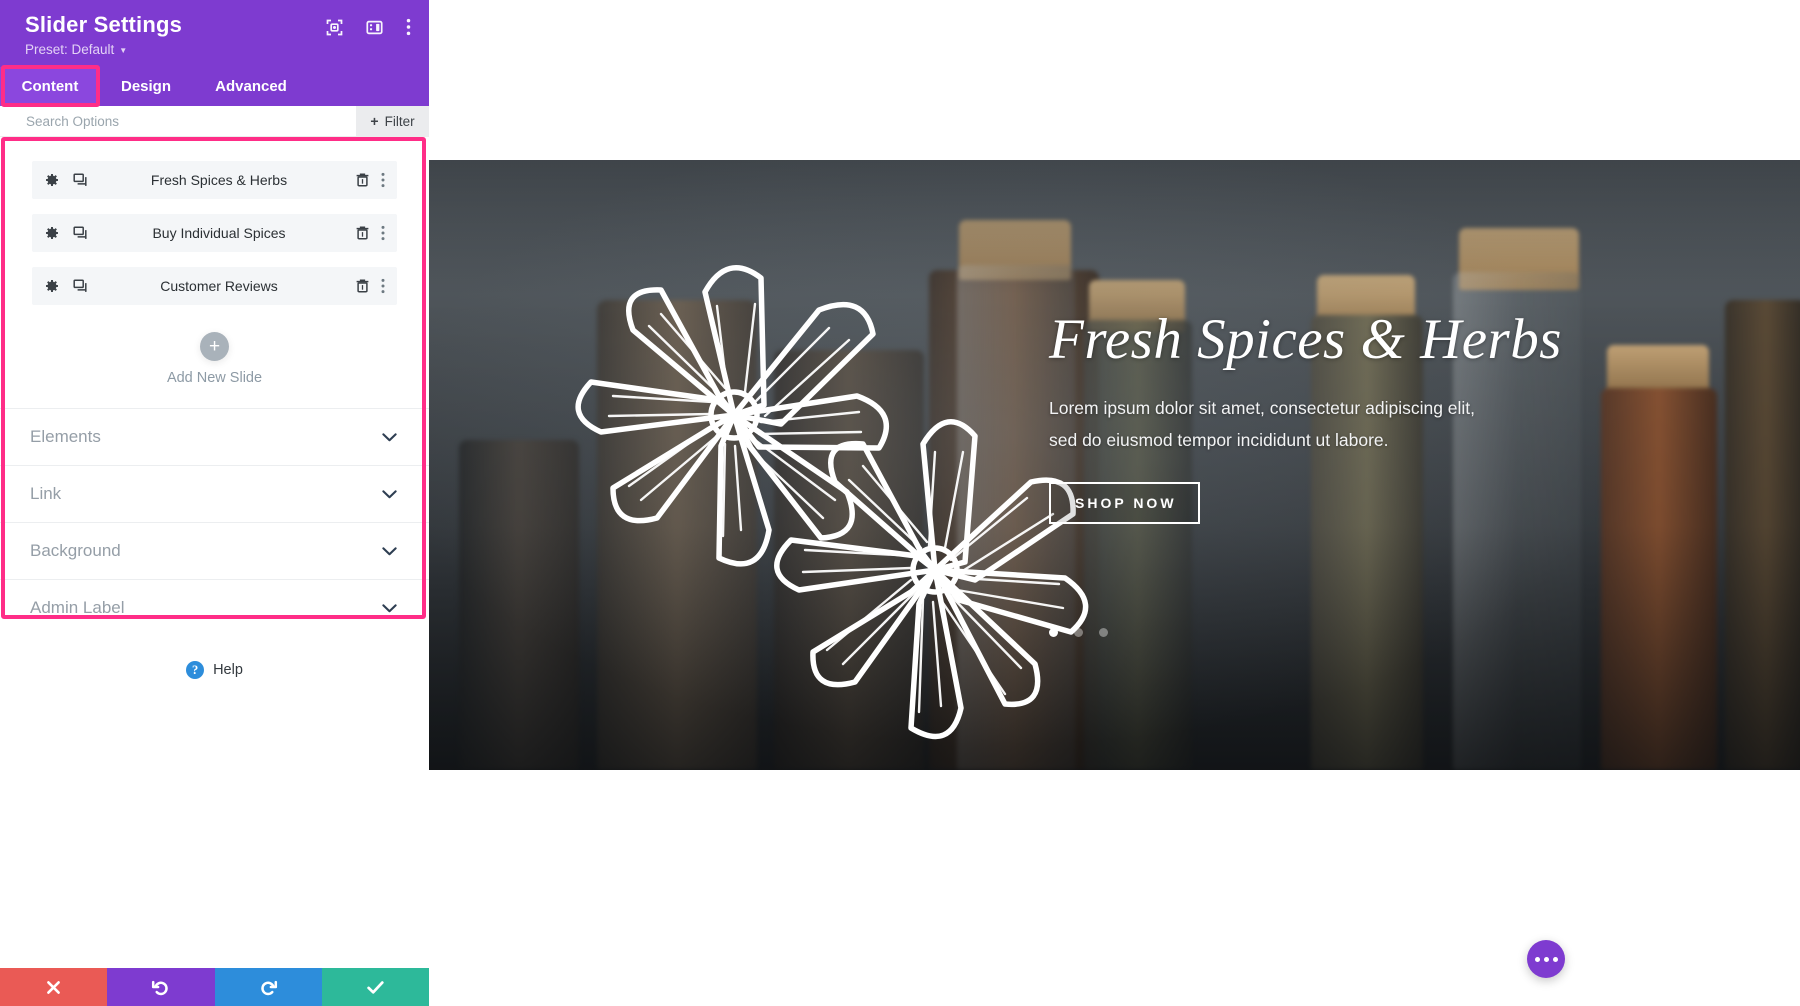  What do you see at coordinates (70, 50) in the screenshot?
I see `preset-label: Preset: Default` at bounding box center [70, 50].